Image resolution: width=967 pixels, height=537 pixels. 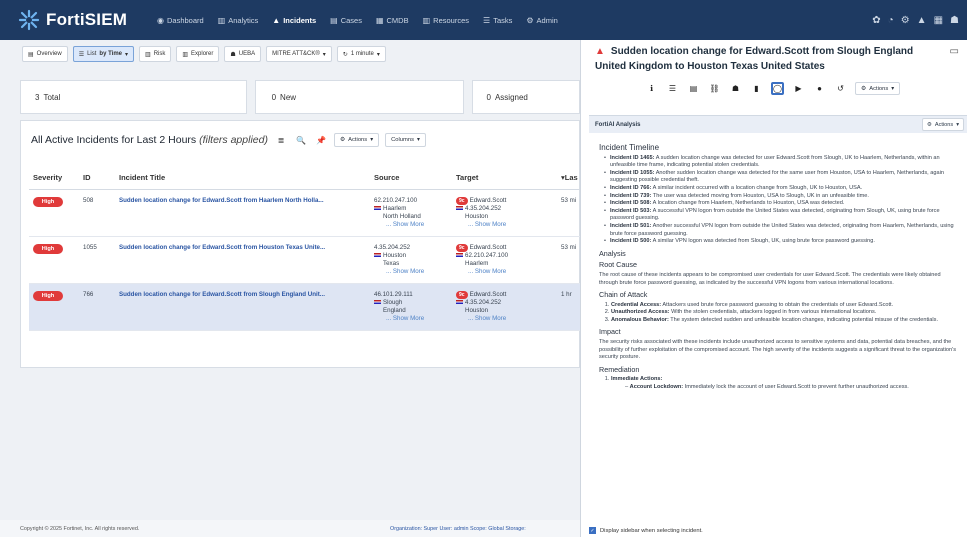 What do you see at coordinates (392, 20) in the screenshot?
I see `nav-cmdb: ▦ CMDB` at bounding box center [392, 20].